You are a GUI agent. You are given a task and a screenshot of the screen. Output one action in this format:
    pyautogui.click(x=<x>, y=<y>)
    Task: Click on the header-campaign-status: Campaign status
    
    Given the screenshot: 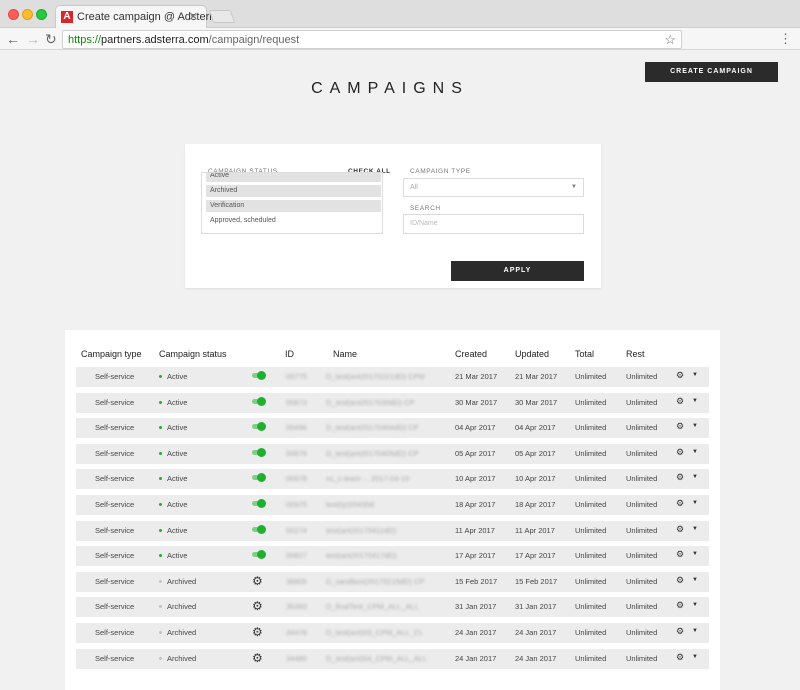 What is the action you would take?
    pyautogui.click(x=193, y=354)
    